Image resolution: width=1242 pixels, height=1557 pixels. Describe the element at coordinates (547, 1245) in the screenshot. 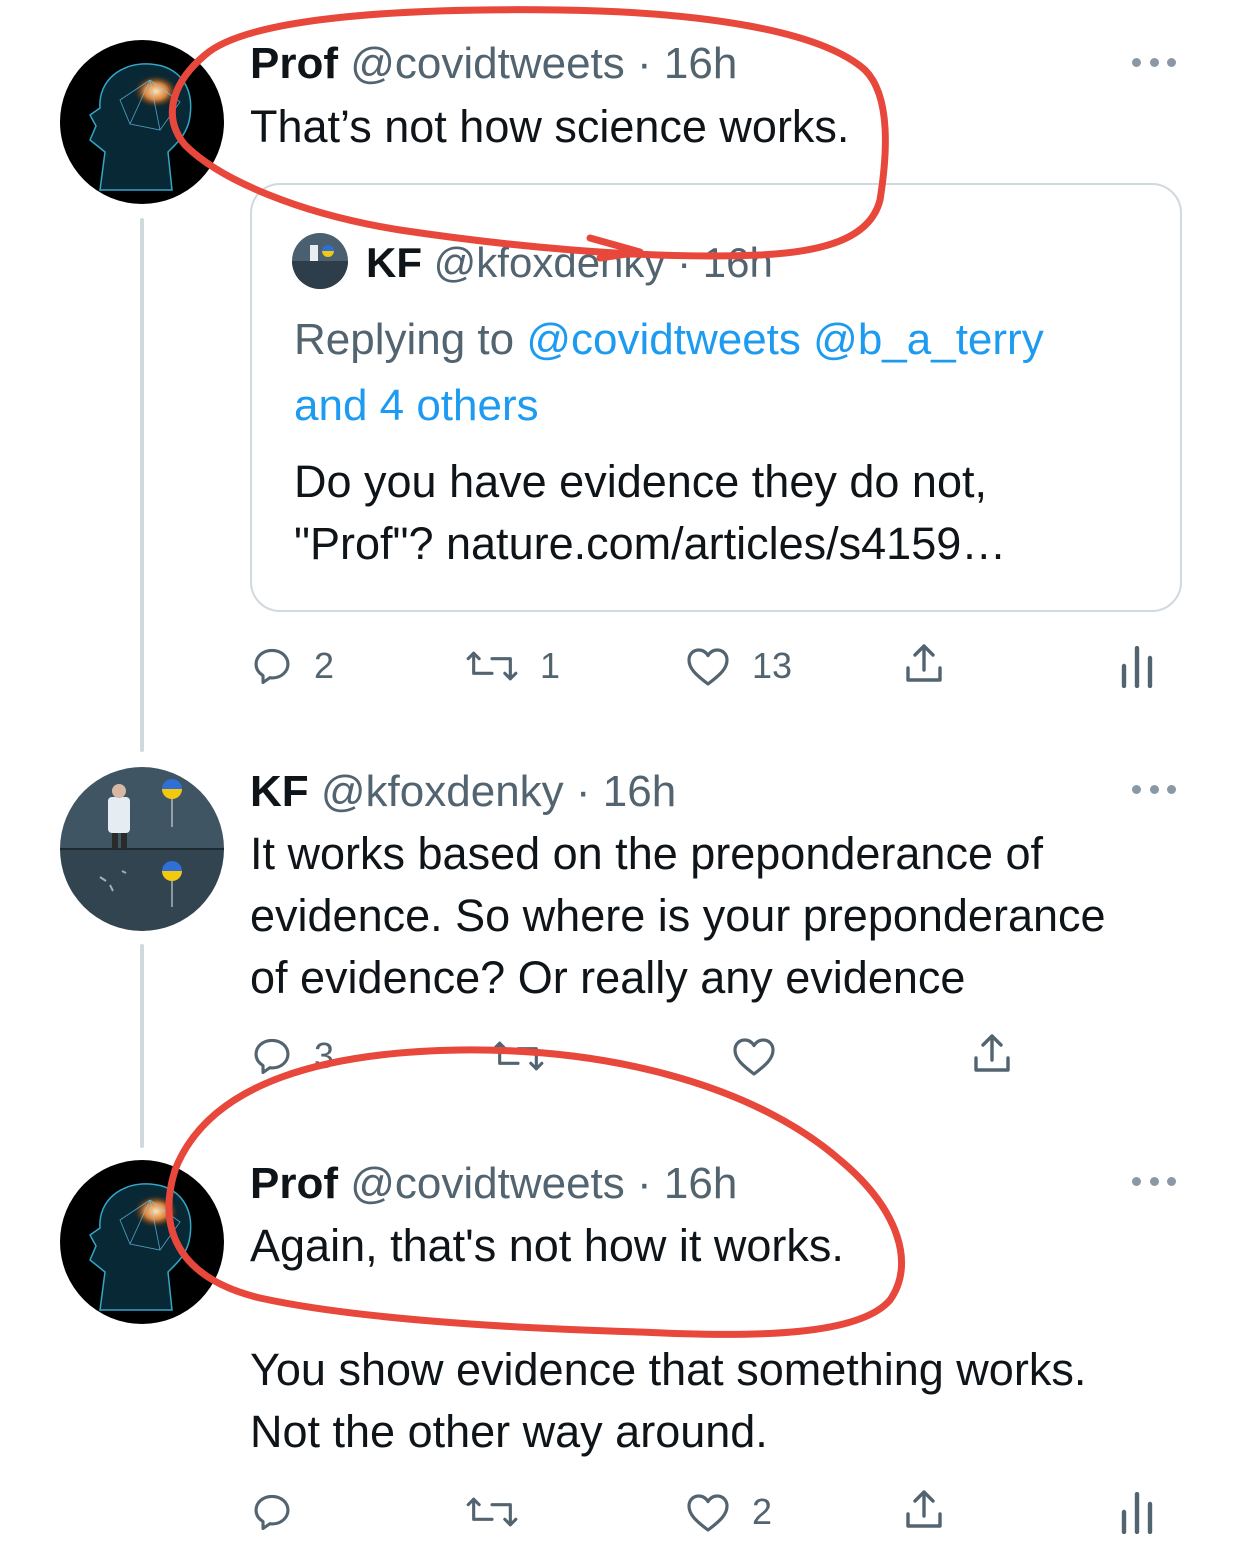

I see `tweet-text-line: Again, that's not how it works.` at that location.